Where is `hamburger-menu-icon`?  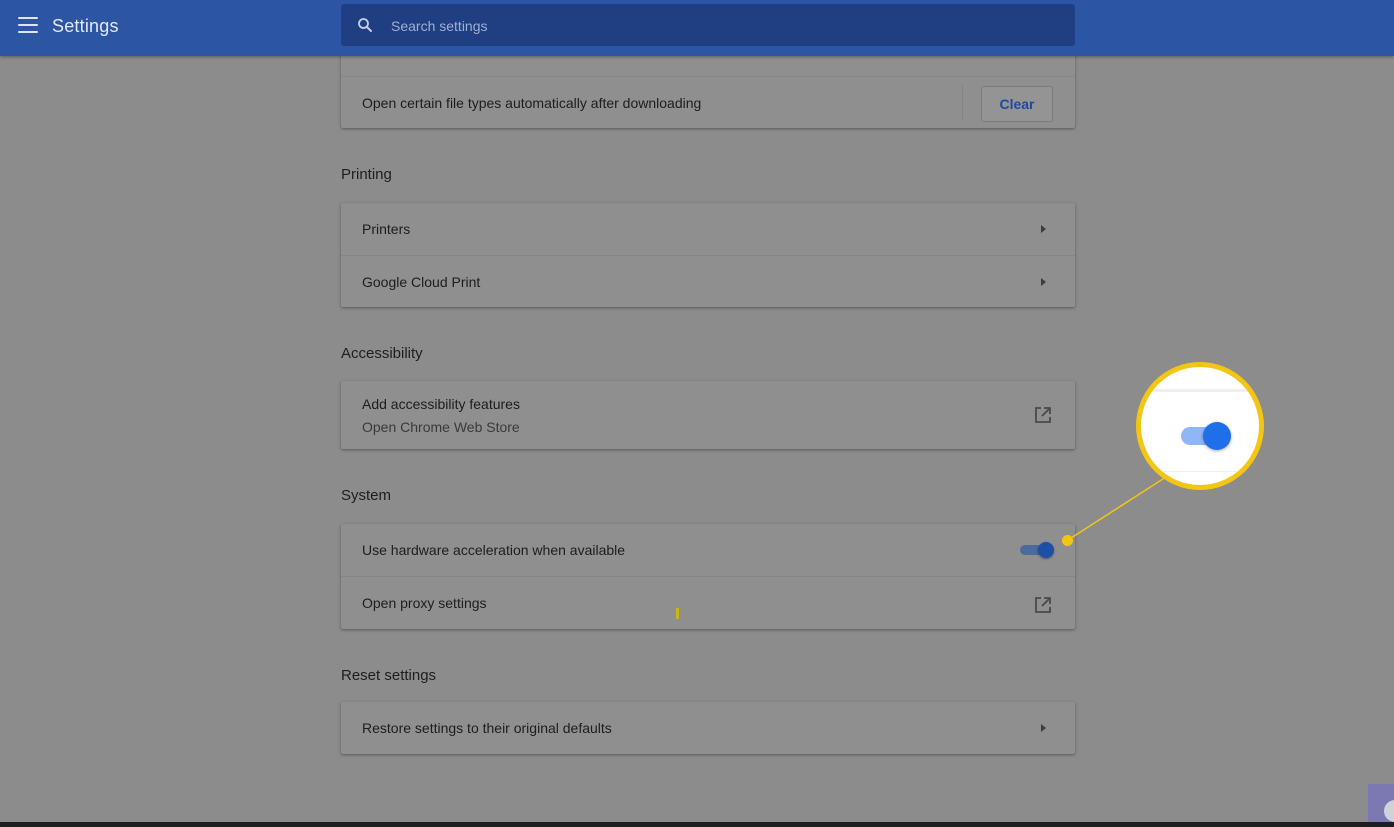 hamburger-menu-icon is located at coordinates (28, 25).